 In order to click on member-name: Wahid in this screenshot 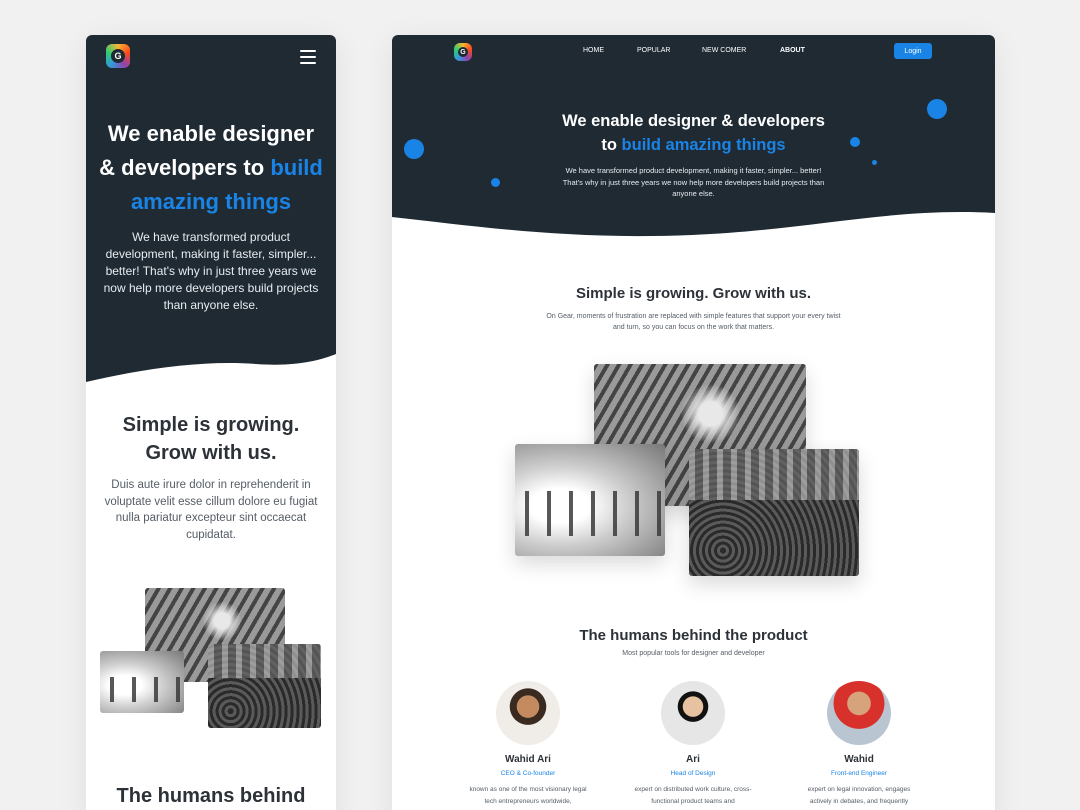, I will do `click(859, 759)`.